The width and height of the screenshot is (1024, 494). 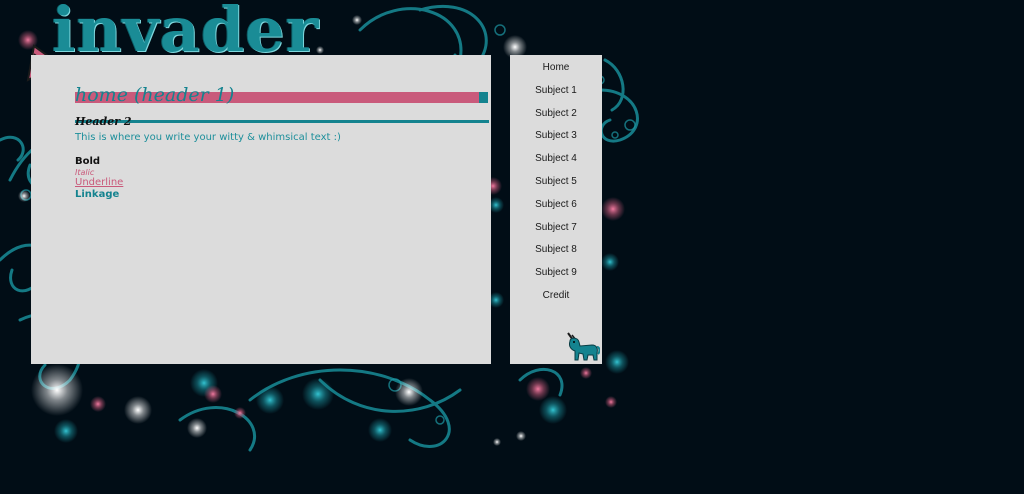 What do you see at coordinates (97, 194) in the screenshot?
I see `link-sample: Linkage` at bounding box center [97, 194].